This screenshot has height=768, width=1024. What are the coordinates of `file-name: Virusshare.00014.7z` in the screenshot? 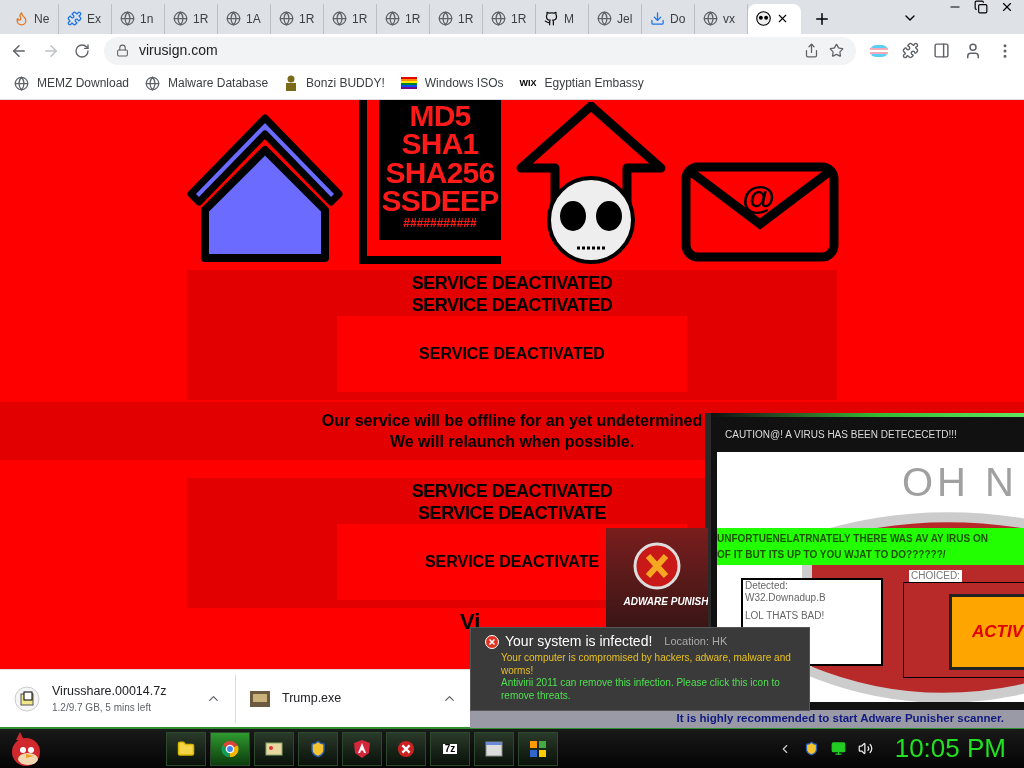 It's located at (110, 691).